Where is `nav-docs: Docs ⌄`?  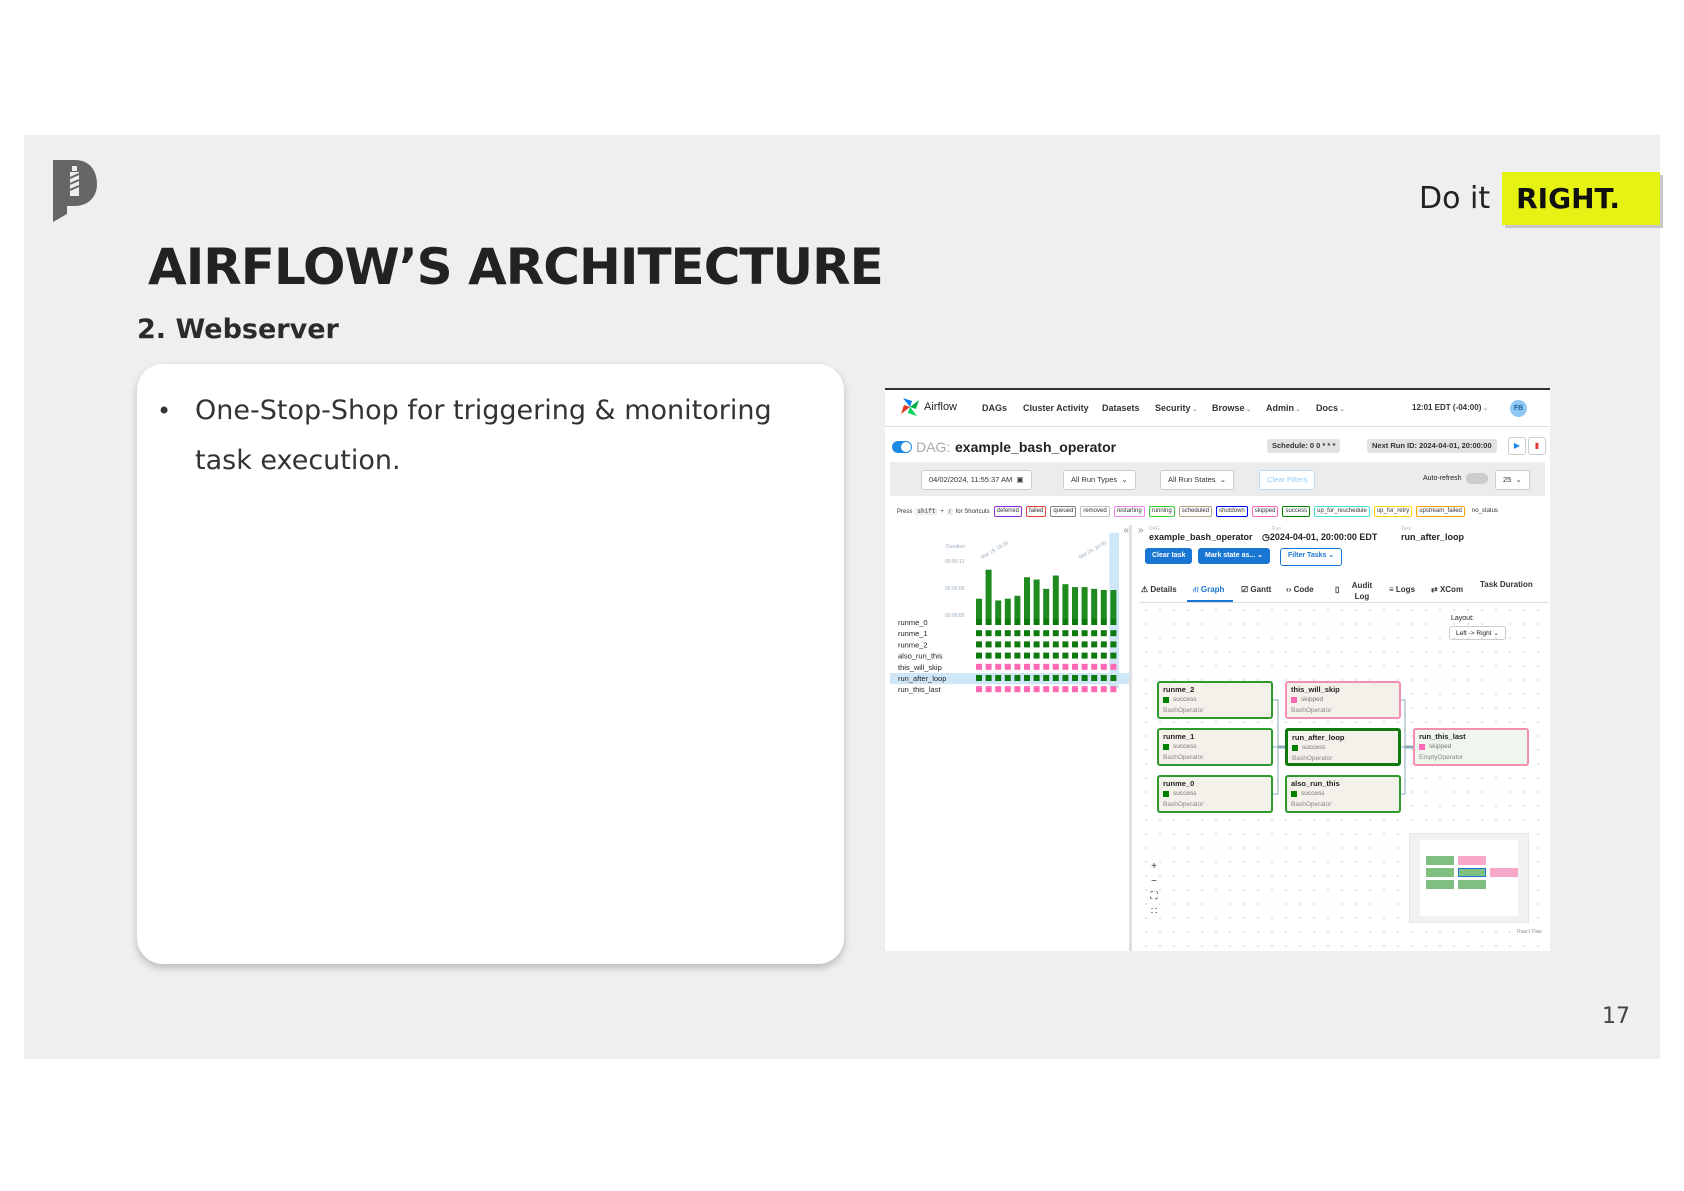 nav-docs: Docs ⌄ is located at coordinates (1330, 408).